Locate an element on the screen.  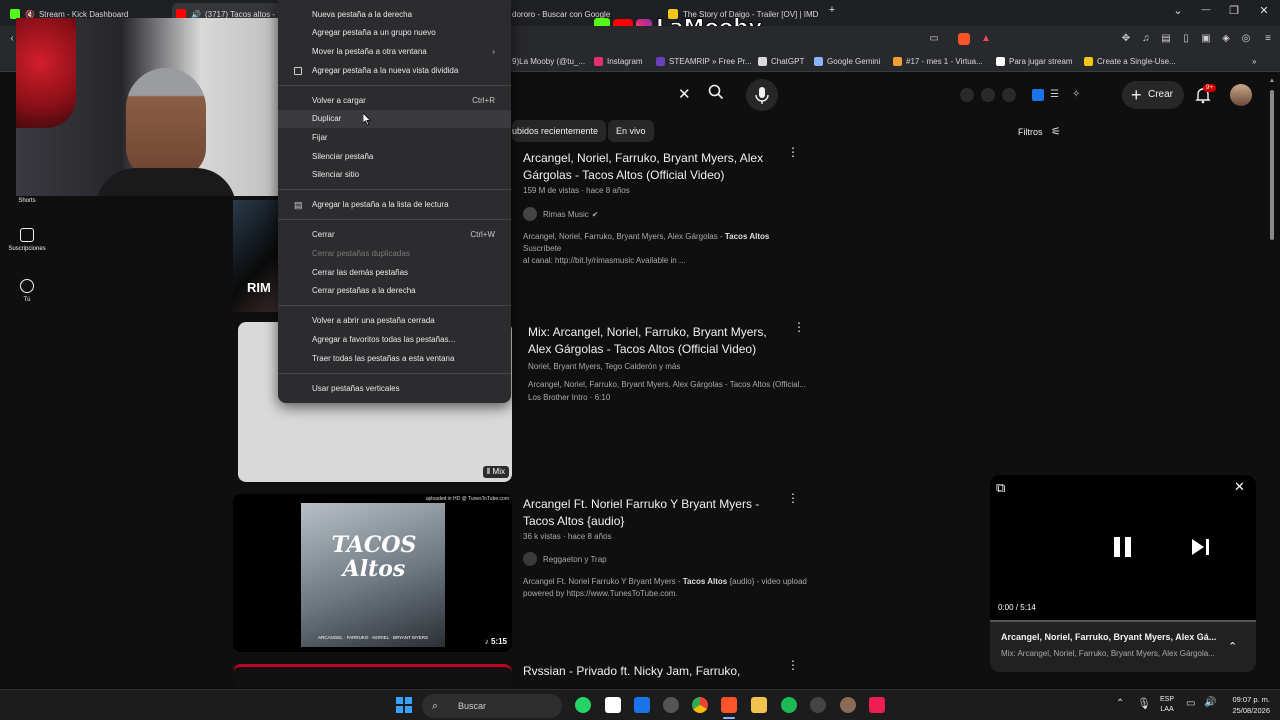
new-tab-button: + is located at coordinates (832, 10).